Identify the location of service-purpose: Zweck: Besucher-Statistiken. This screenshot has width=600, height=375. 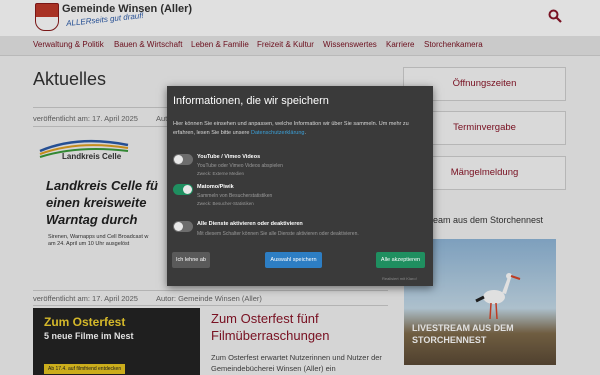
(225, 203).